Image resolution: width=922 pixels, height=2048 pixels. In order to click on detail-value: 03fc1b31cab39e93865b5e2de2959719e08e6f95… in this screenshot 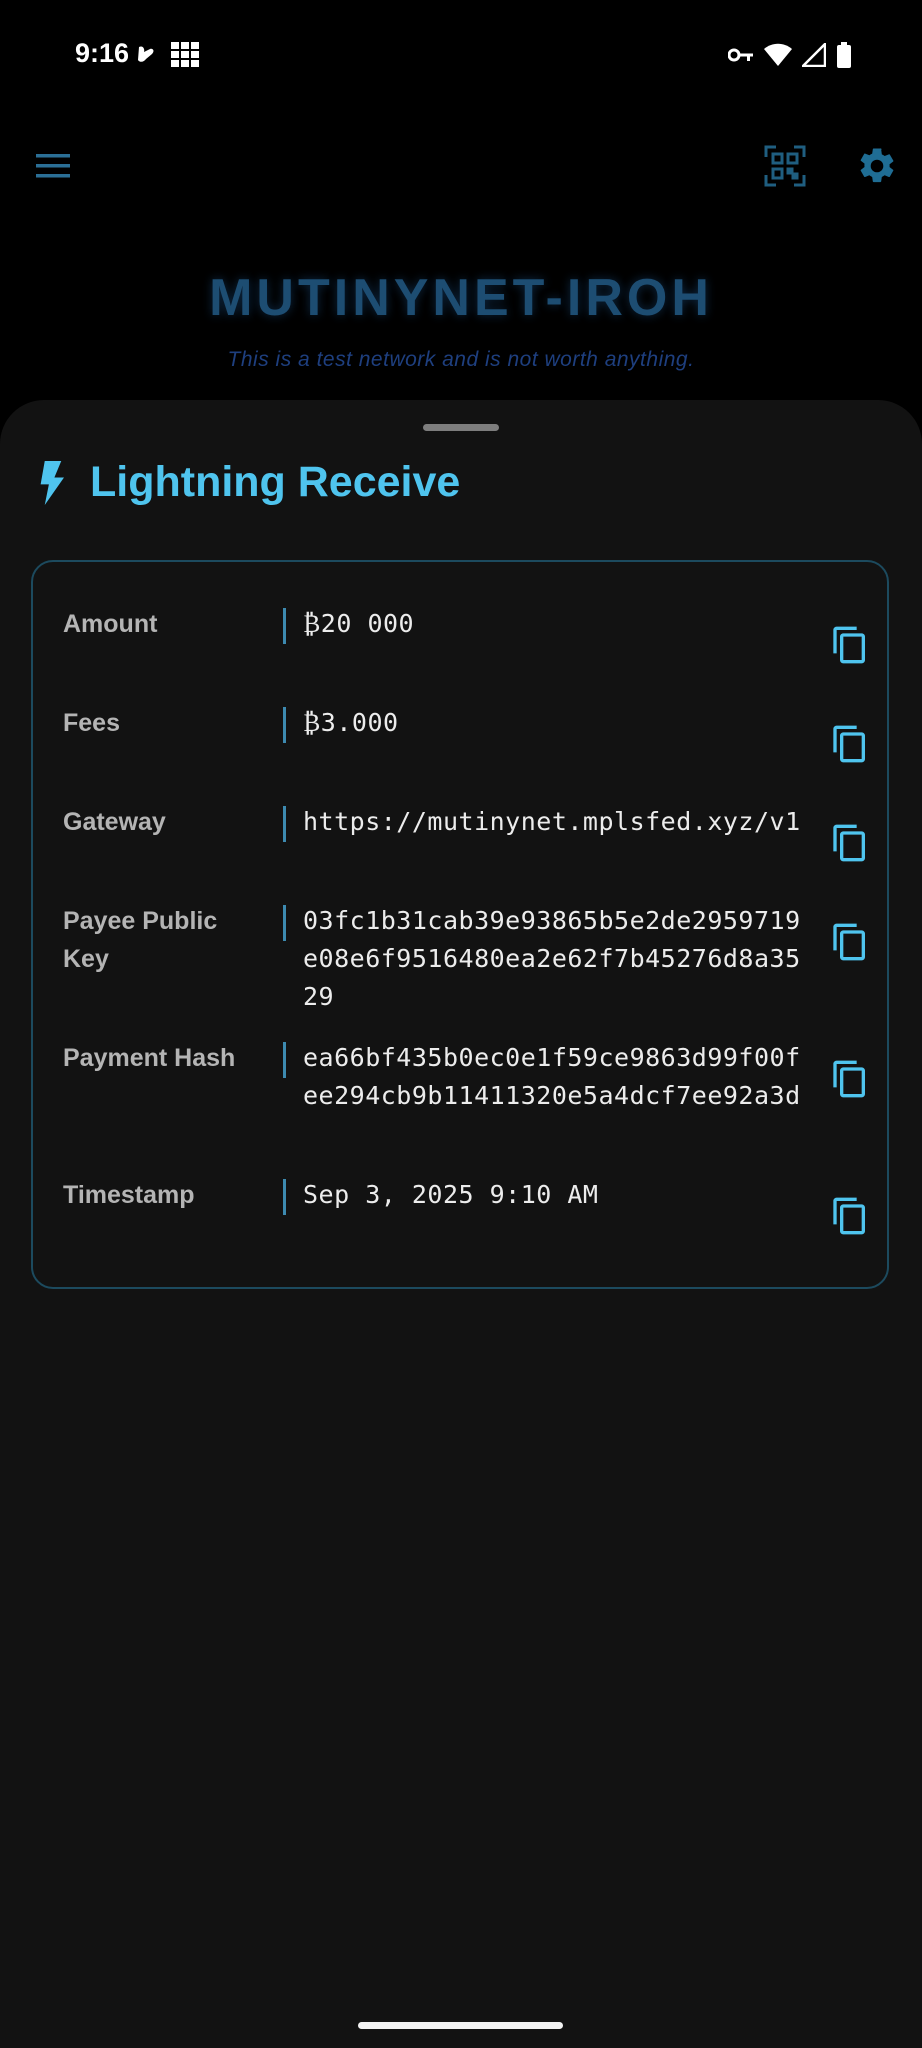, I will do `click(552, 958)`.